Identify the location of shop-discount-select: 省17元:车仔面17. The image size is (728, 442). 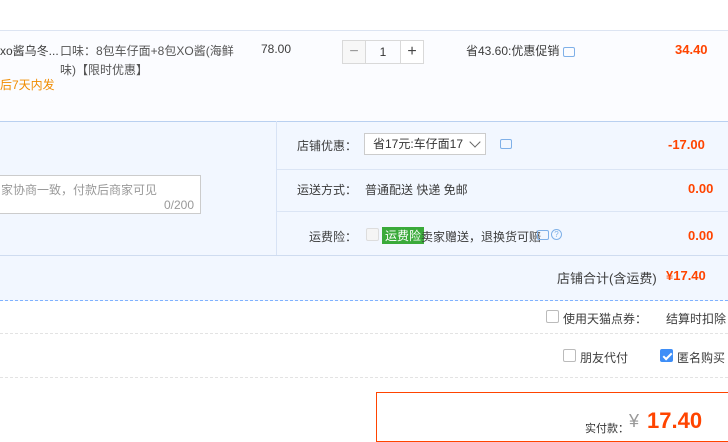
(425, 144).